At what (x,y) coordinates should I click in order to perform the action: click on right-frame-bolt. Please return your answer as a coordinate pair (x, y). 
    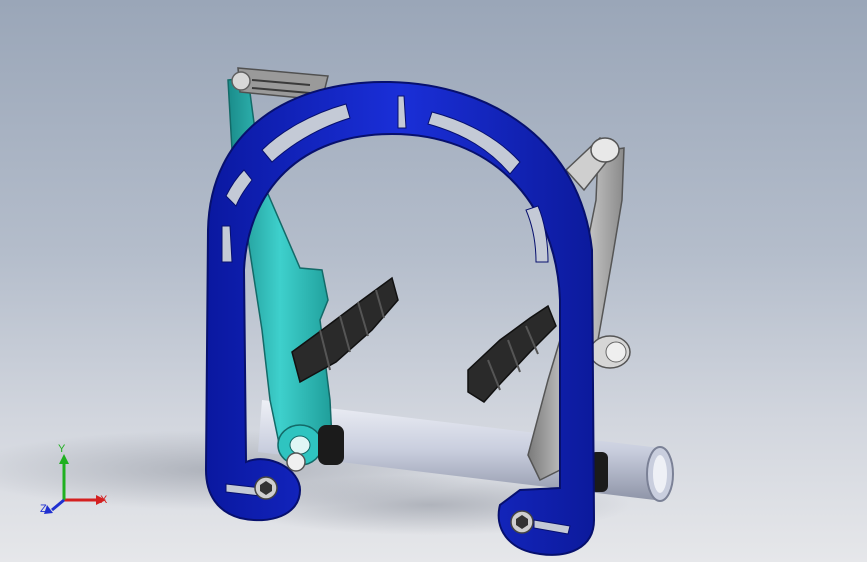
    Looking at the image, I should click on (522, 522).